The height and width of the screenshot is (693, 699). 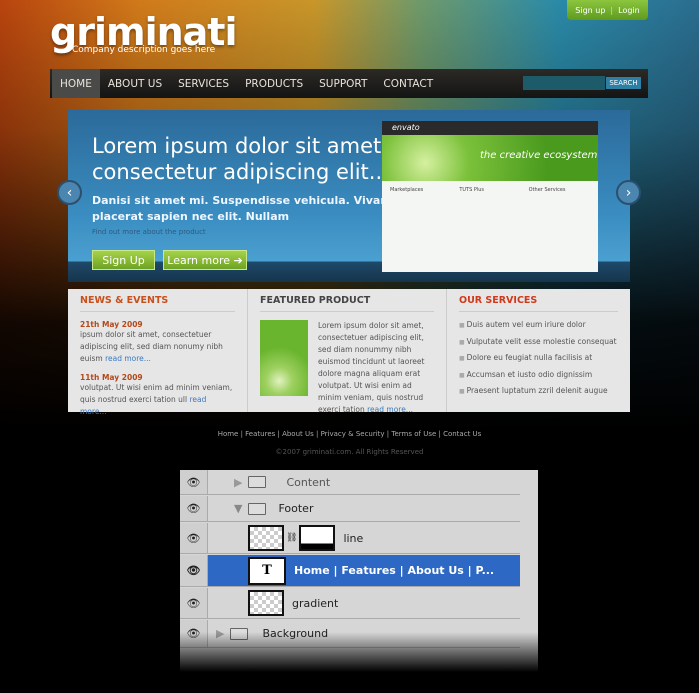 What do you see at coordinates (135, 83) in the screenshot?
I see `nav-about: ABOUT US` at bounding box center [135, 83].